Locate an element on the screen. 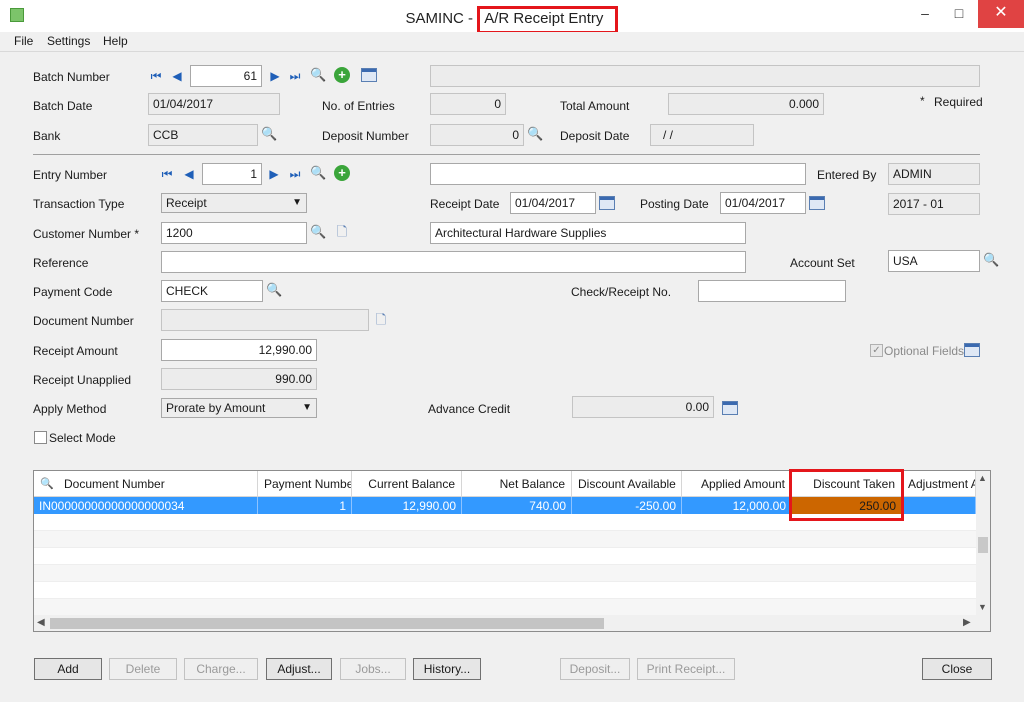 Image resolution: width=1024 pixels, height=702 pixels. batch-info-icon is located at coordinates (369, 75).